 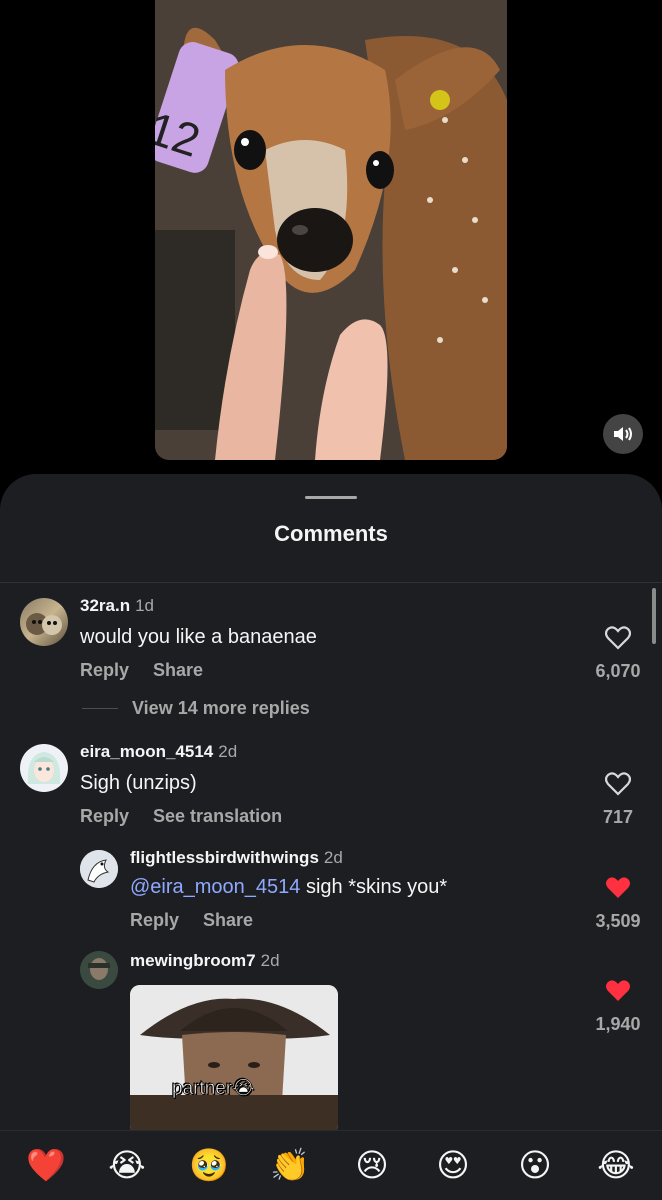 I want to click on comment-actions: Reply See translation, so click(x=193, y=816).